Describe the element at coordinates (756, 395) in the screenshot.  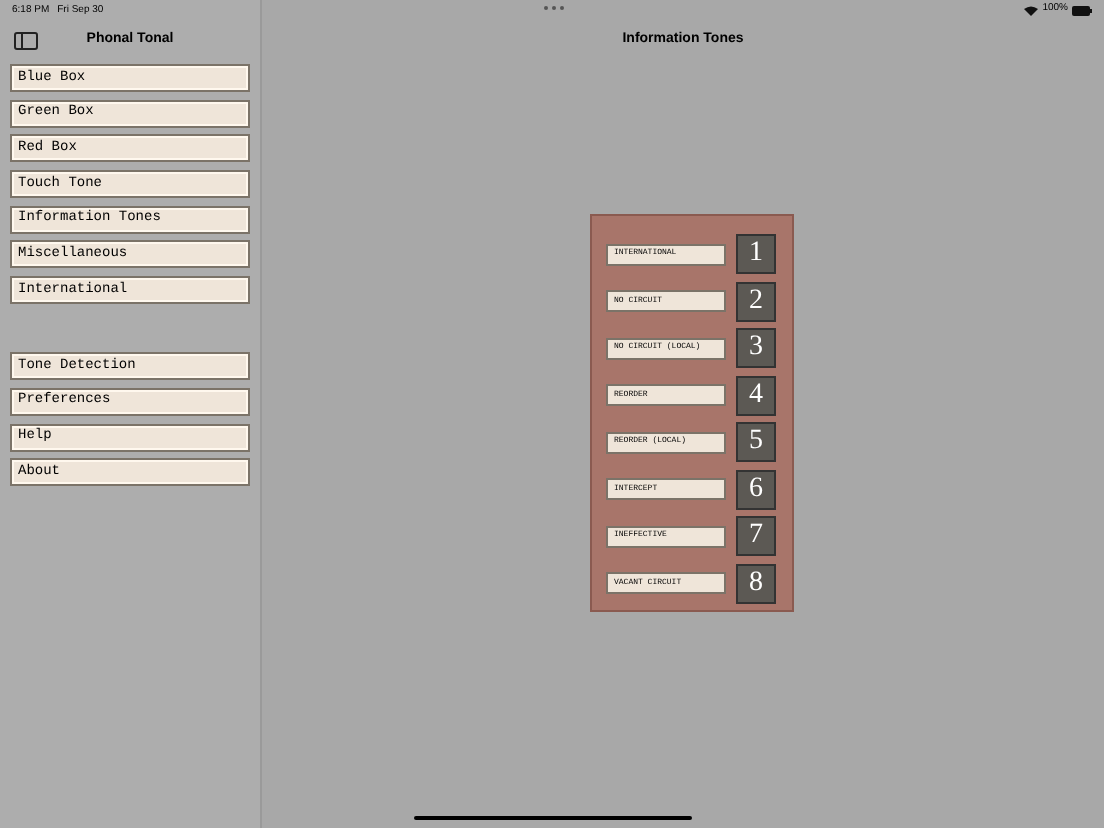
I see `tone-number: 4` at that location.